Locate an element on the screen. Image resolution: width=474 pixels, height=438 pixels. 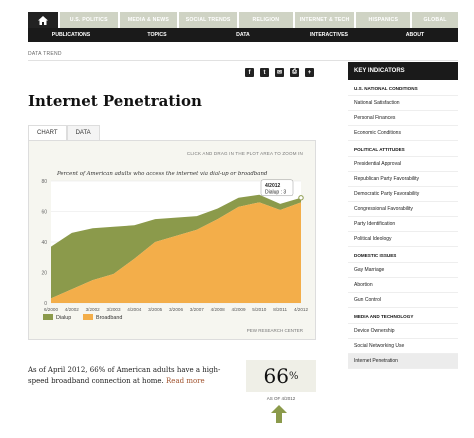
sidebar-item: Presidential Approval is located at coordinates (403, 164).